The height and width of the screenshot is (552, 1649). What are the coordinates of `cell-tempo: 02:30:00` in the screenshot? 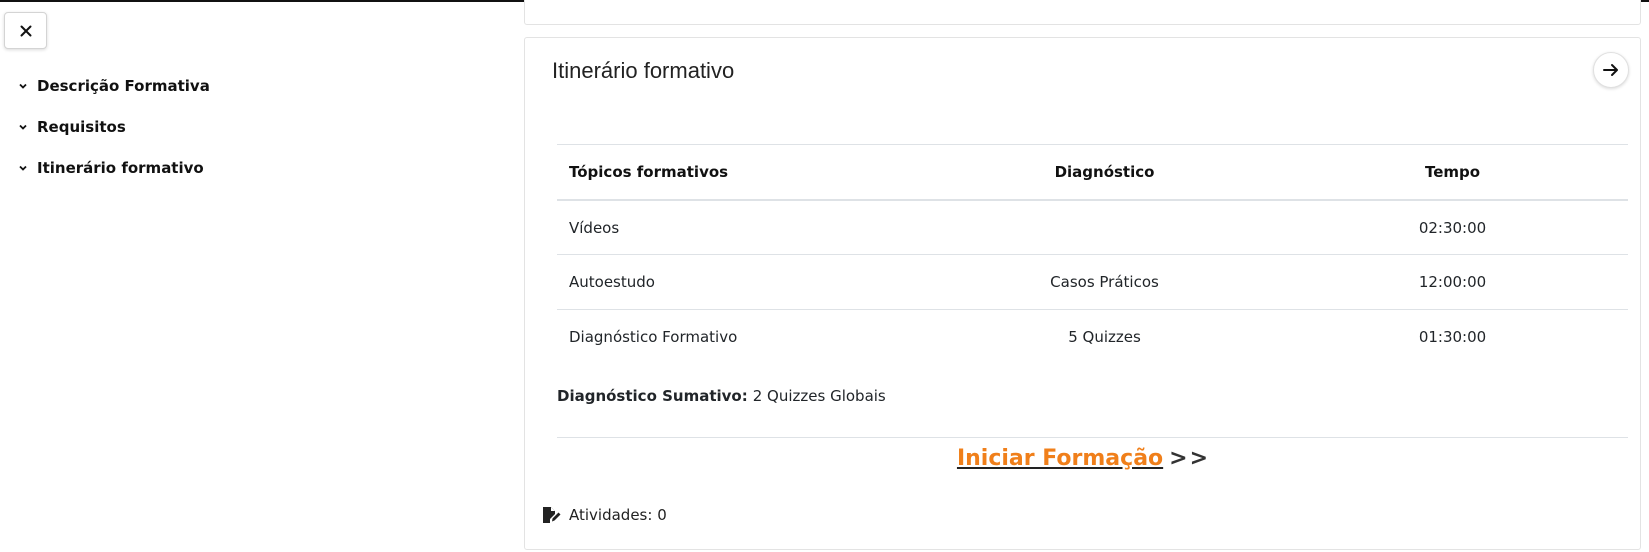 It's located at (1452, 227).